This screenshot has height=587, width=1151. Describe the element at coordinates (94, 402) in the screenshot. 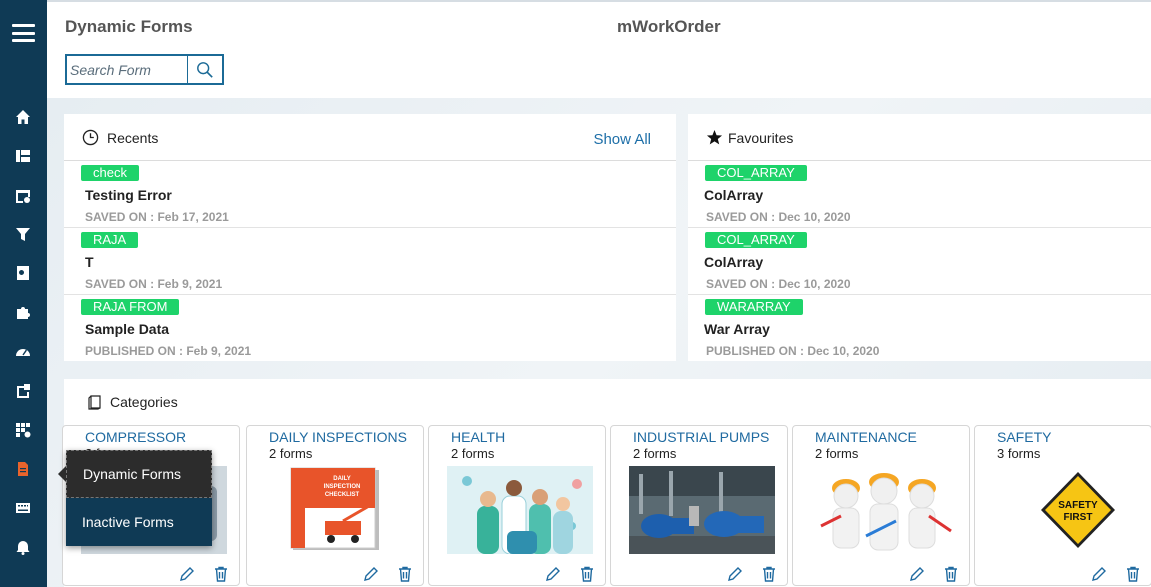

I see `book-icon` at that location.